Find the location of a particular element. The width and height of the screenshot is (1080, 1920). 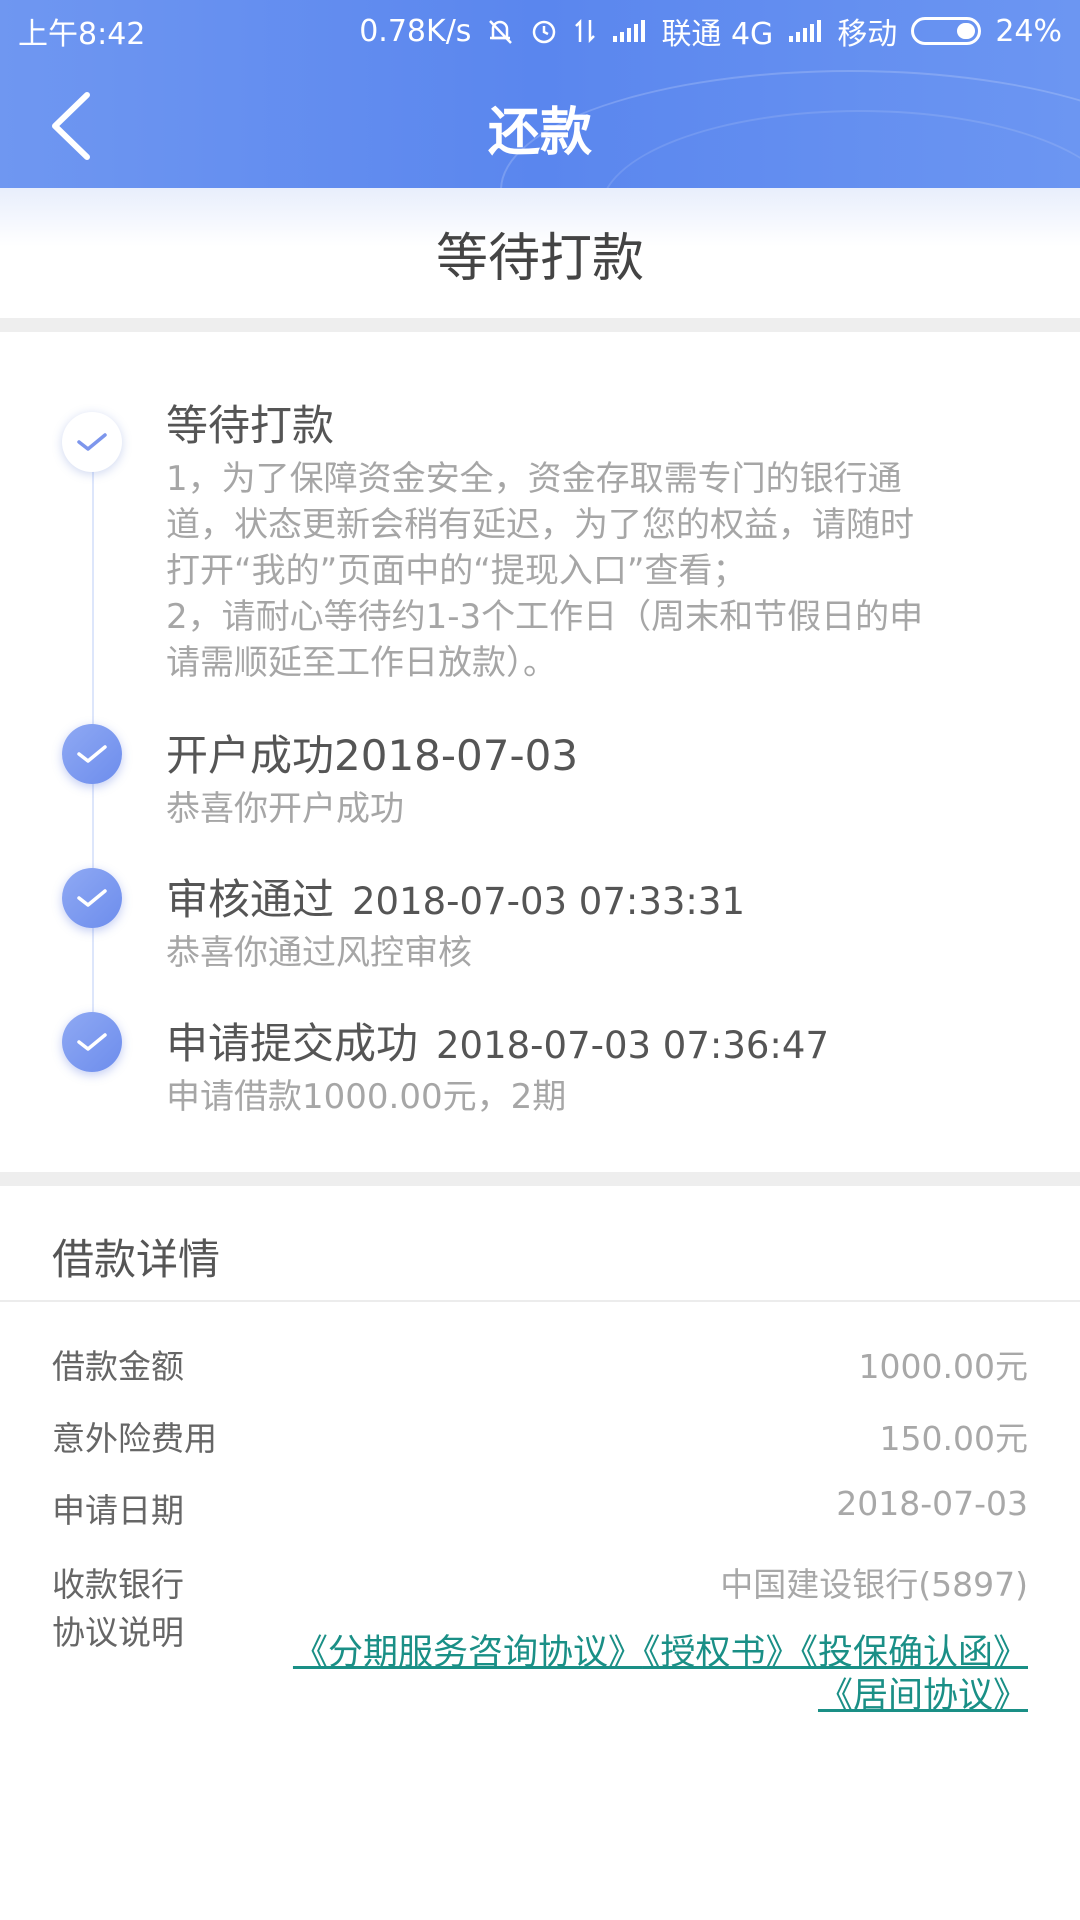

desc-line: 打开“我的”页面中的“提现入口”查看； is located at coordinates (456, 571).